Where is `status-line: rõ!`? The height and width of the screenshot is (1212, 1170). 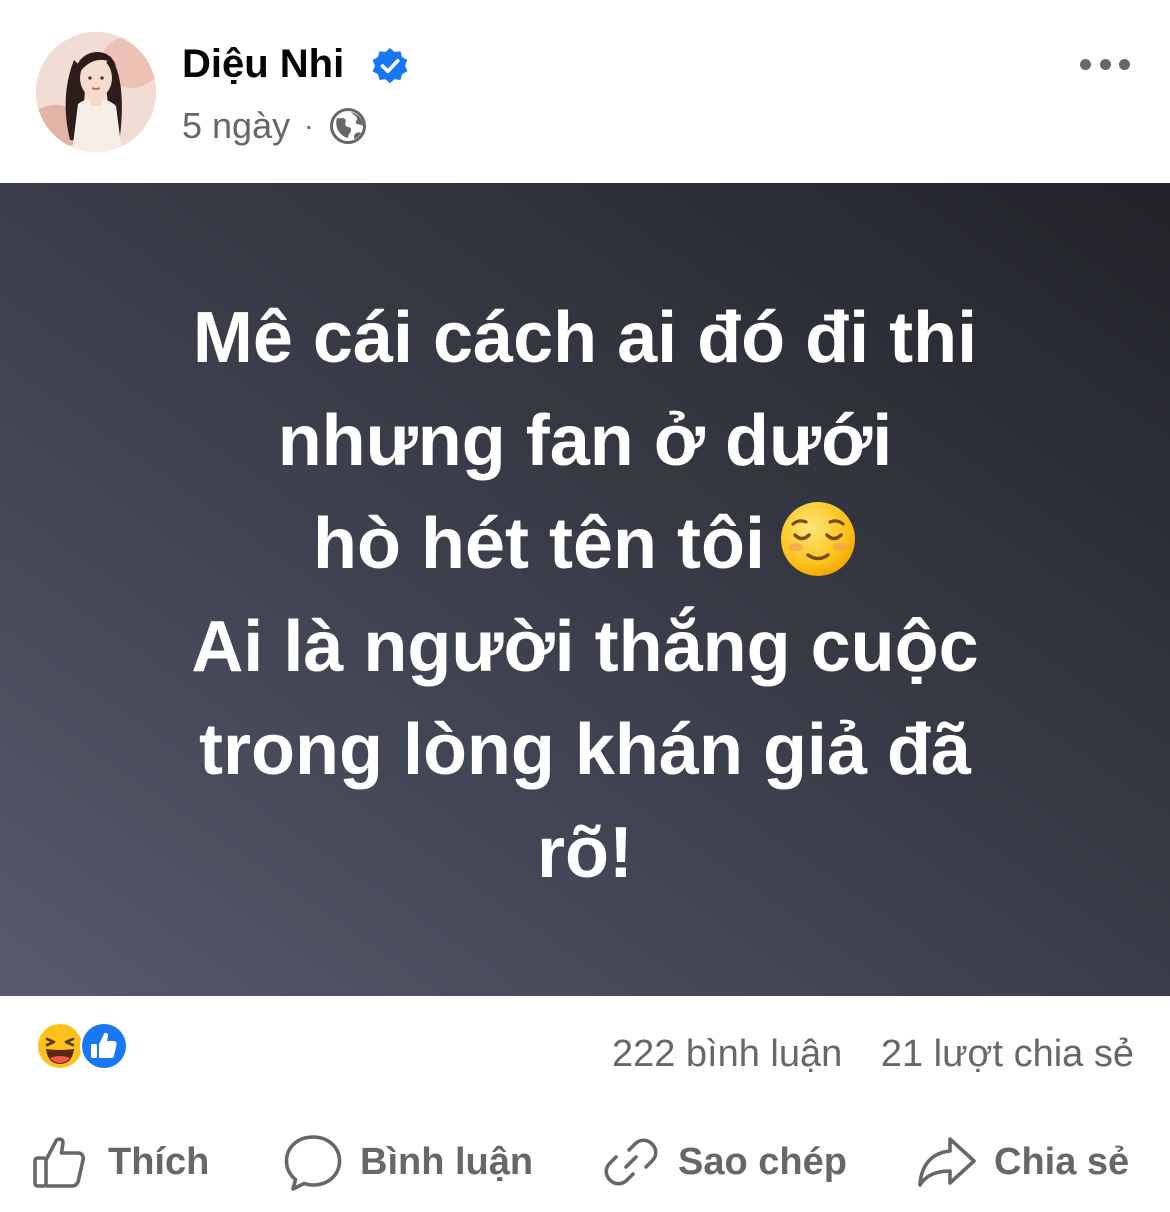
status-line: rõ! is located at coordinates (585, 853).